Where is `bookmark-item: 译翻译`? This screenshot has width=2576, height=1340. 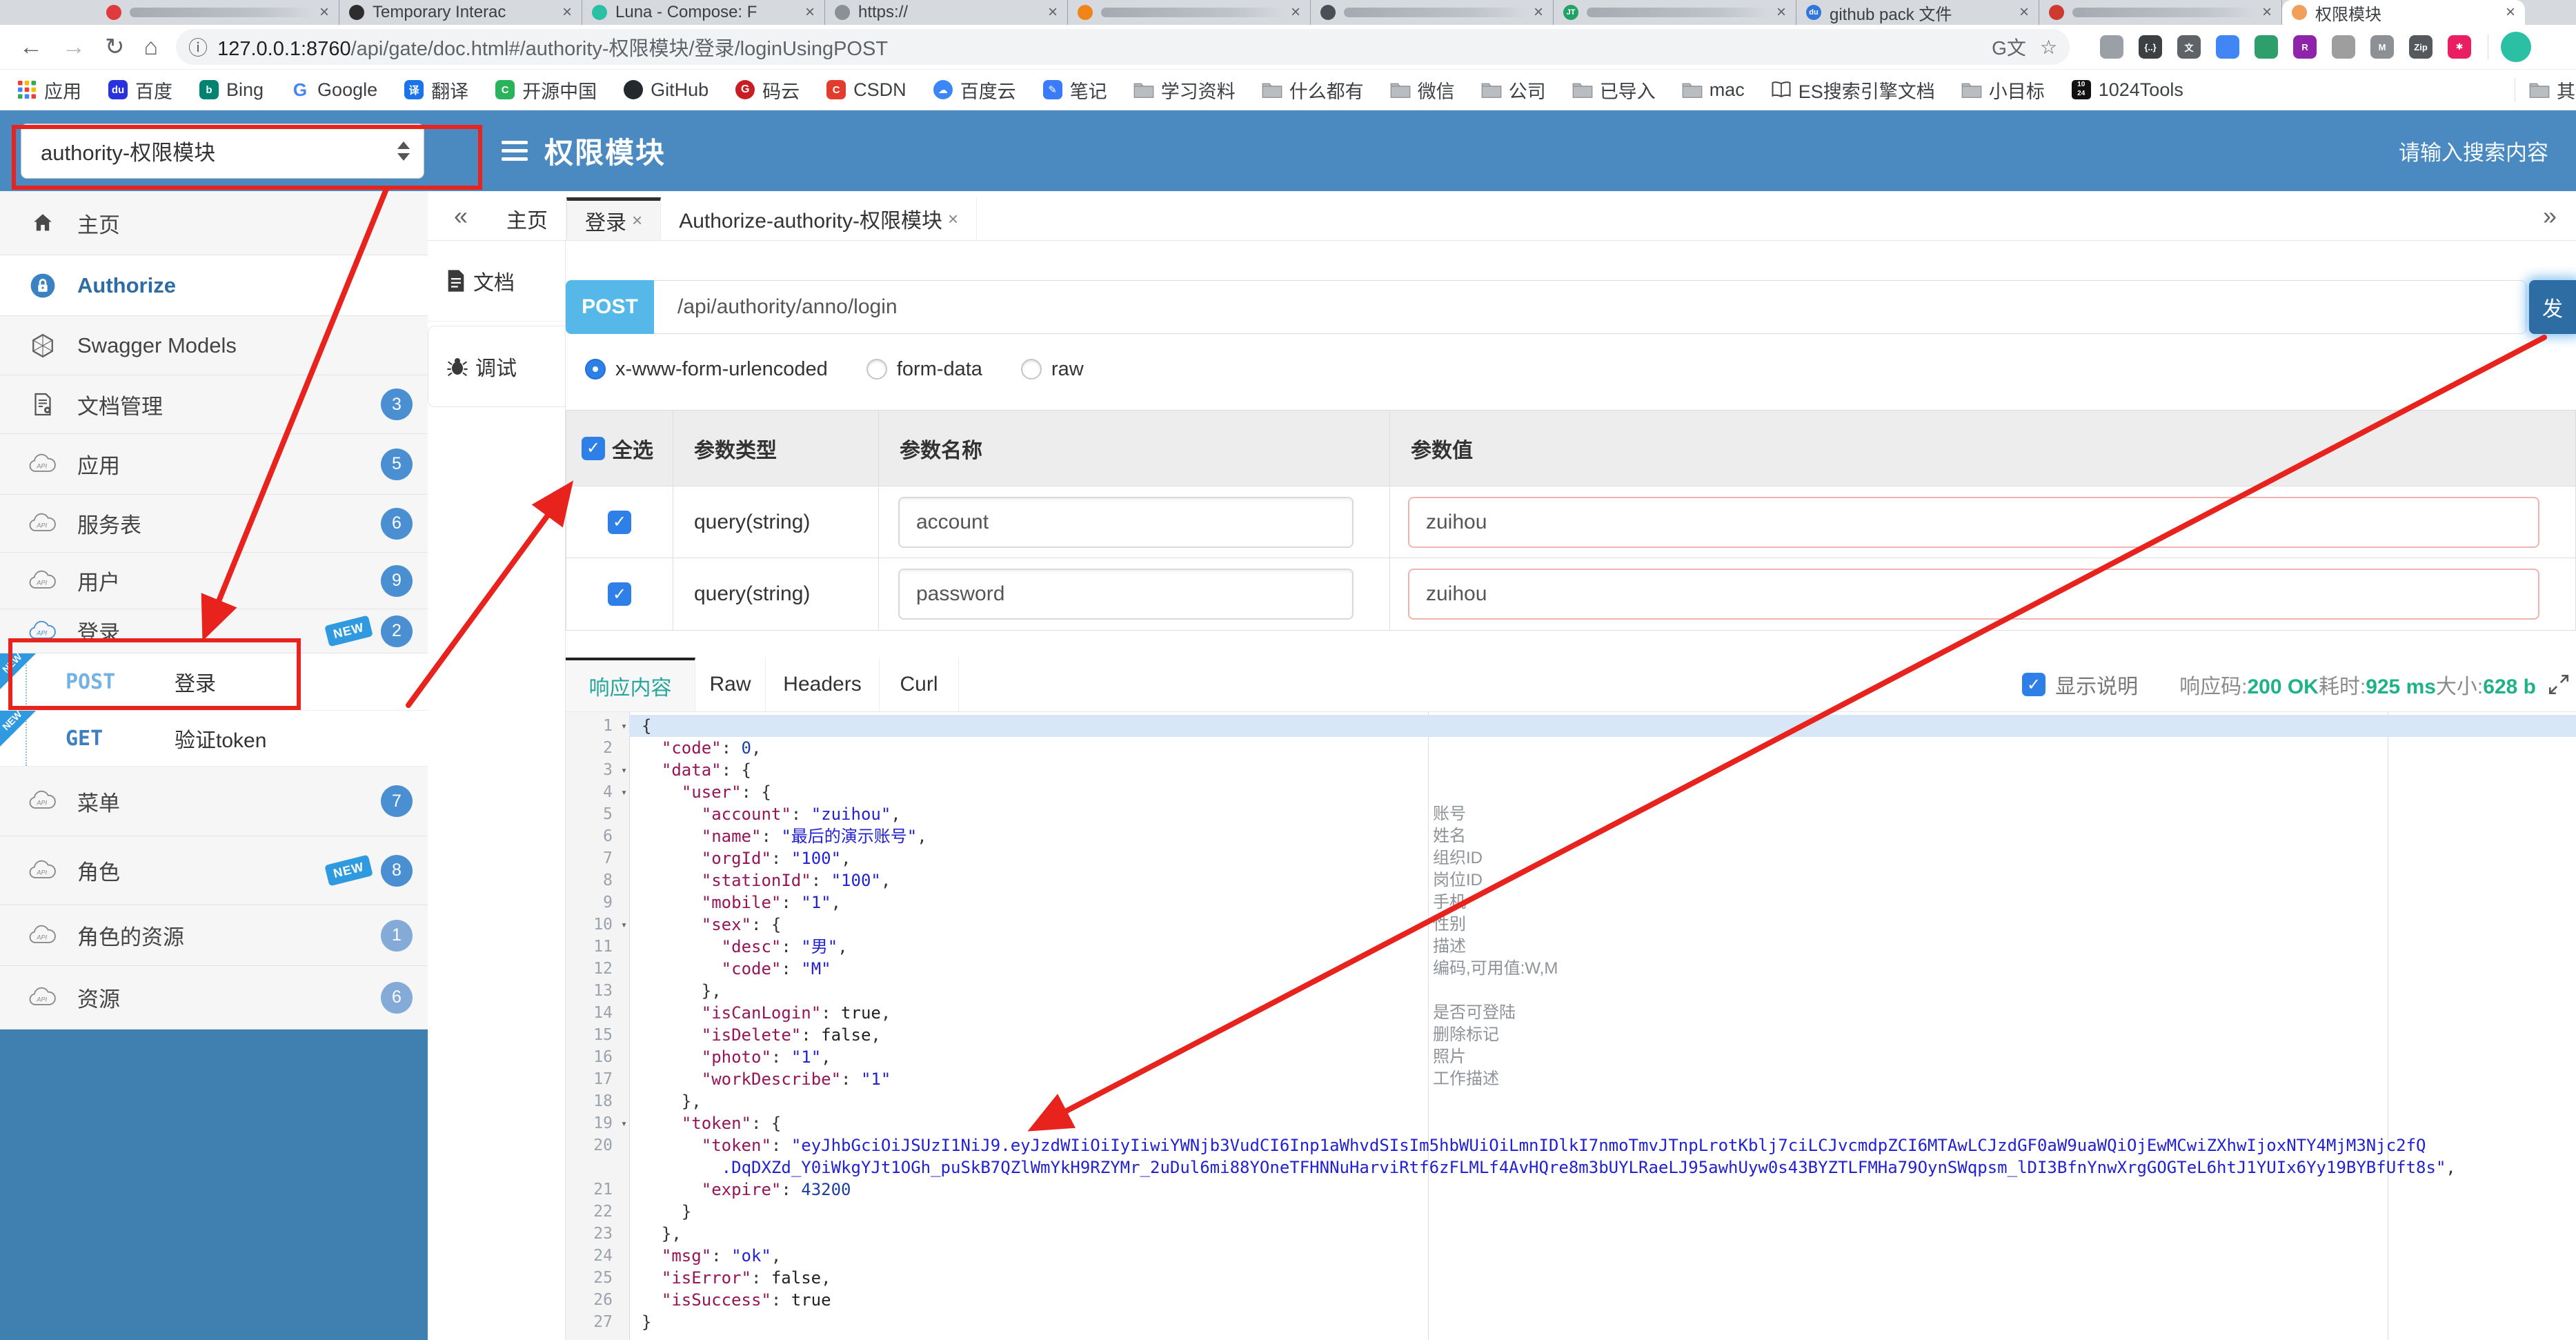 bookmark-item: 译翻译 is located at coordinates (436, 90).